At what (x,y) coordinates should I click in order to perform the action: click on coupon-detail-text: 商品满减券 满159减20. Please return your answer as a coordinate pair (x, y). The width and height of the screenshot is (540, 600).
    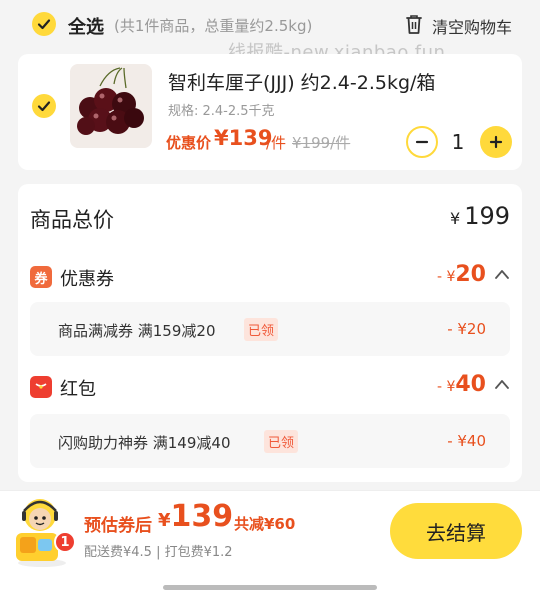
    Looking at the image, I should click on (137, 331).